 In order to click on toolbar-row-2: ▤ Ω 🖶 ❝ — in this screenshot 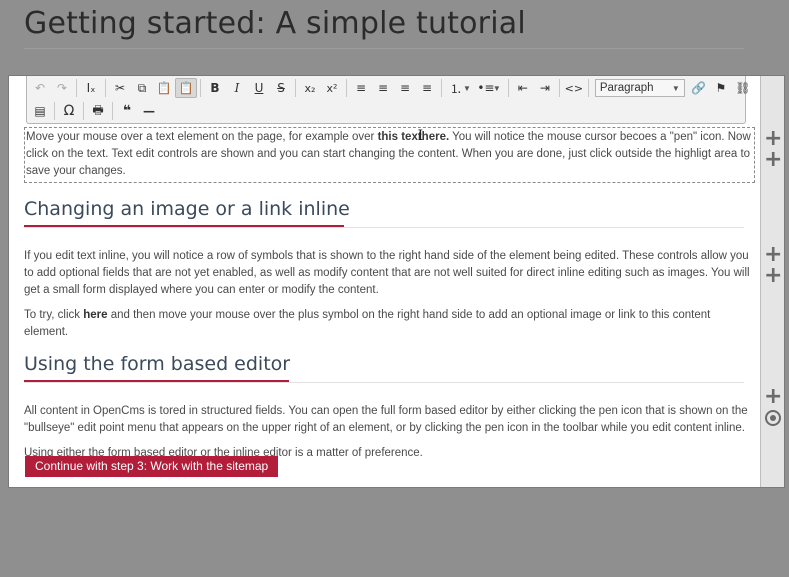, I will do `click(94, 111)`.